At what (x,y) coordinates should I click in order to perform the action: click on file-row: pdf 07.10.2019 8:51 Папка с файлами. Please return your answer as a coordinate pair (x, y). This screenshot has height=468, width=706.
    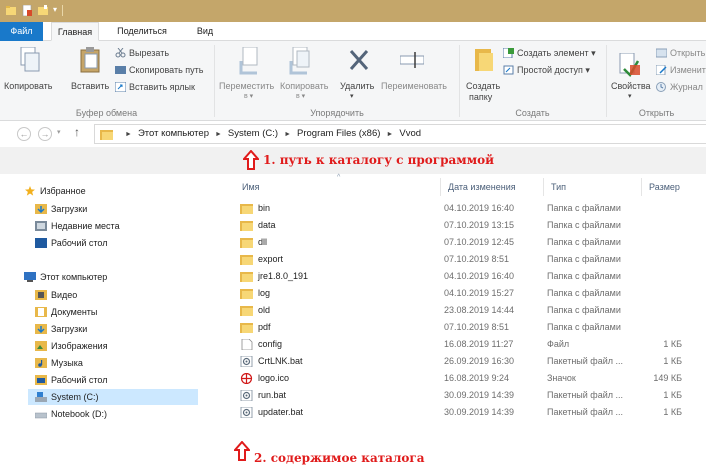
    Looking at the image, I should click on (470, 327).